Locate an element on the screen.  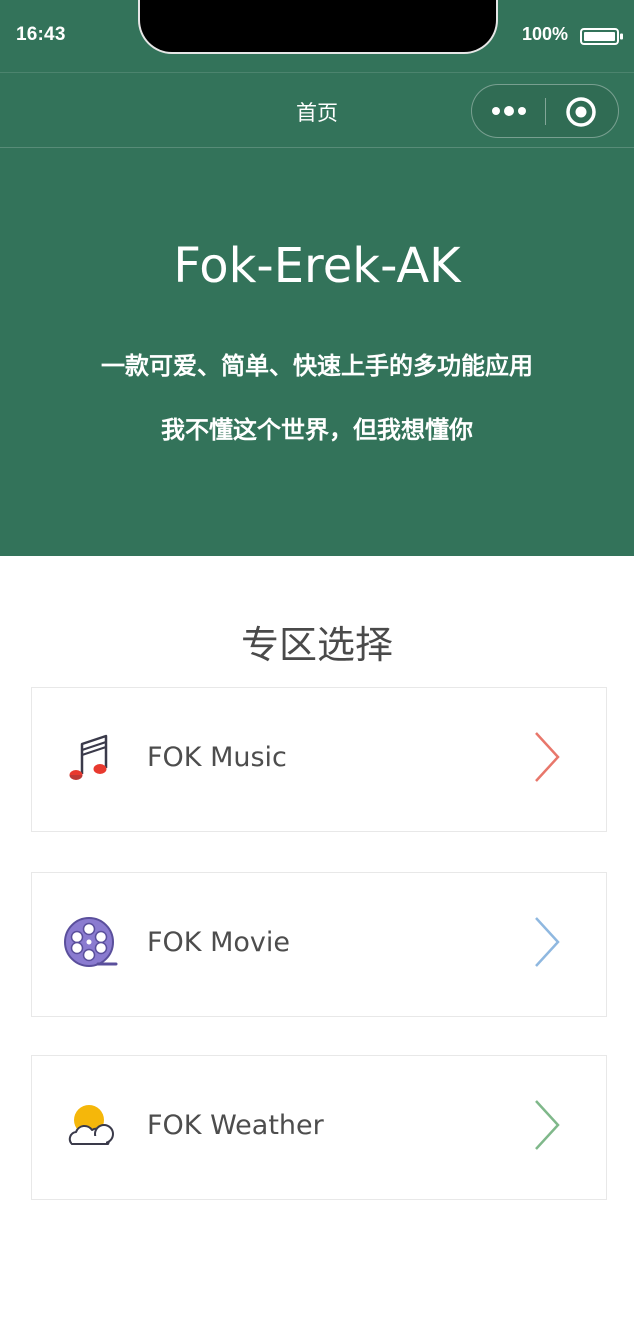
film-reel-icon is located at coordinates (91, 942).